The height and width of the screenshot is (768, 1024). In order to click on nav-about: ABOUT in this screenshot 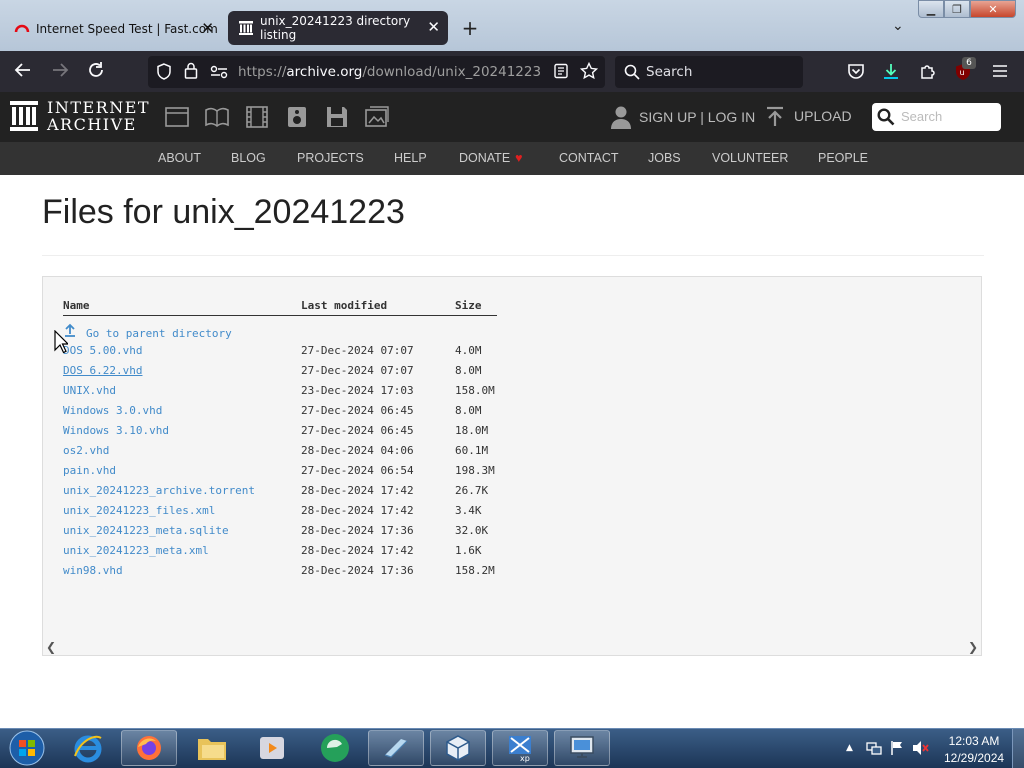, I will do `click(179, 158)`.